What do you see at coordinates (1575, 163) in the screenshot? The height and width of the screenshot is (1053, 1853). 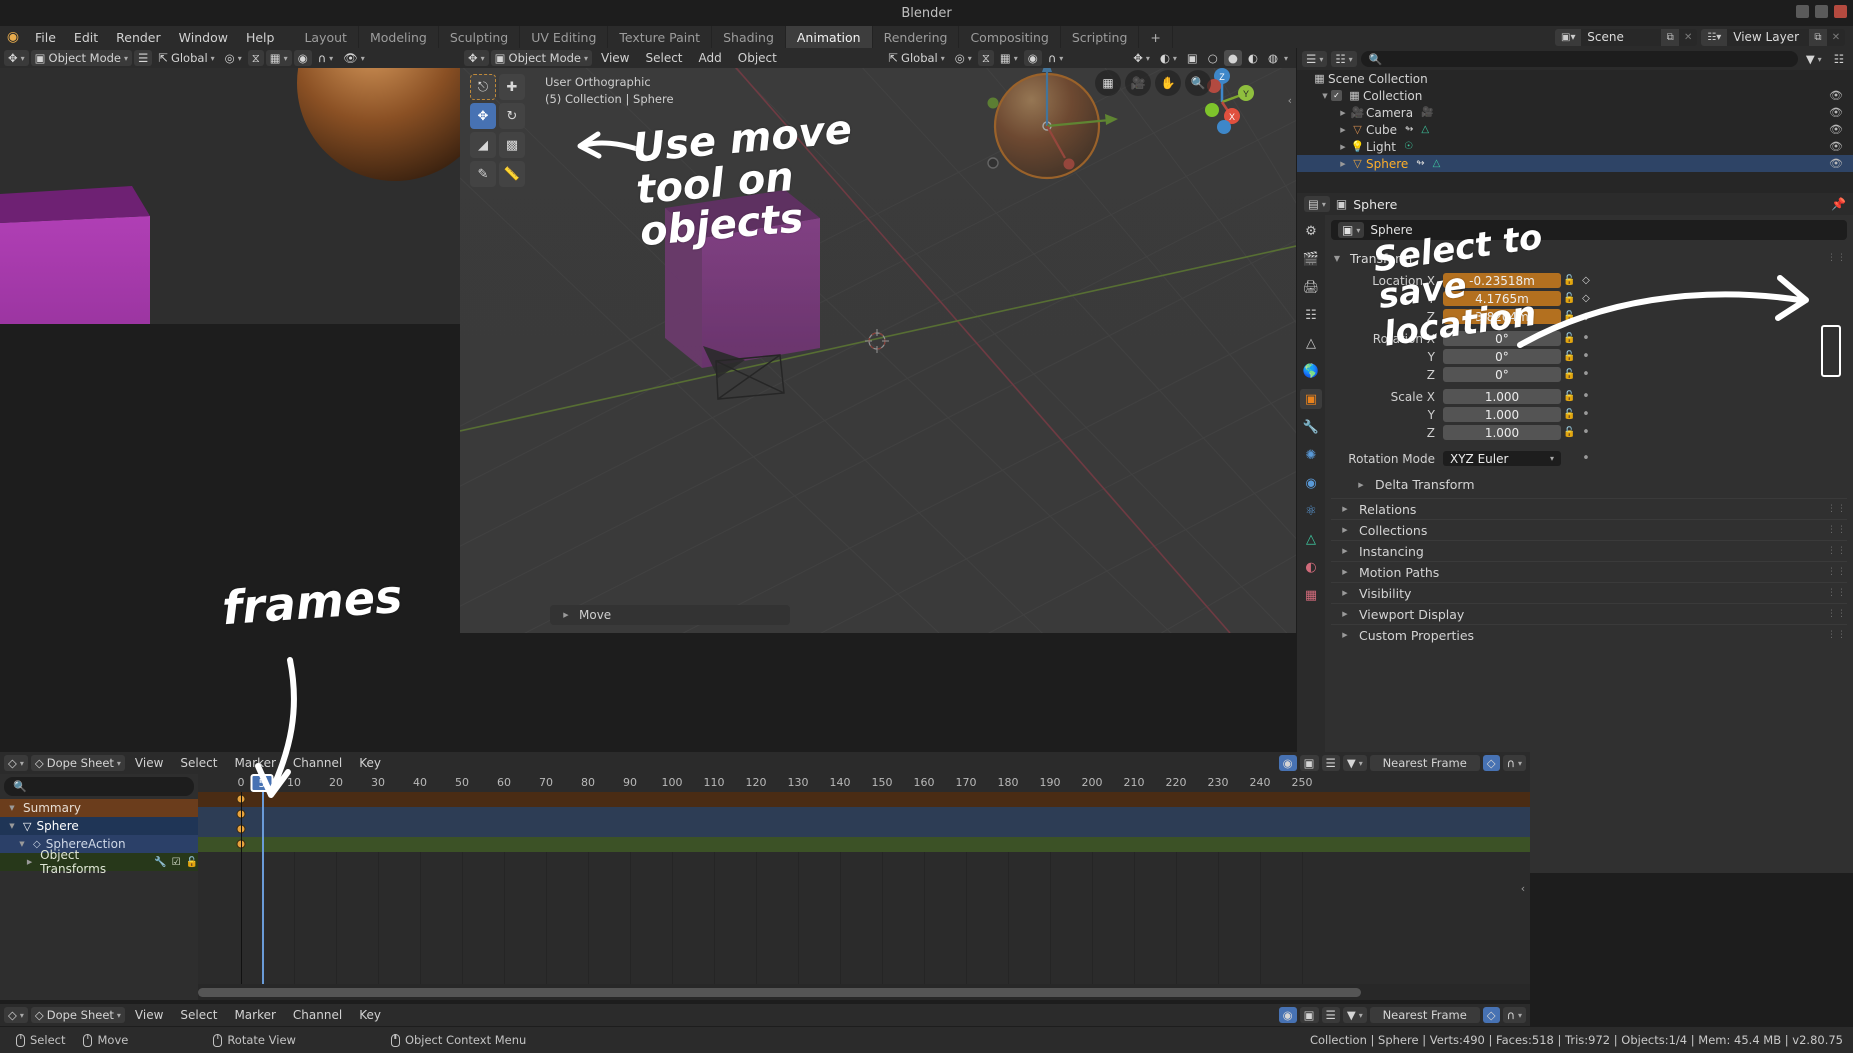 I see `outliner-row-sphere: ▶ ▽ Sphere ↬ △ 👁` at bounding box center [1575, 163].